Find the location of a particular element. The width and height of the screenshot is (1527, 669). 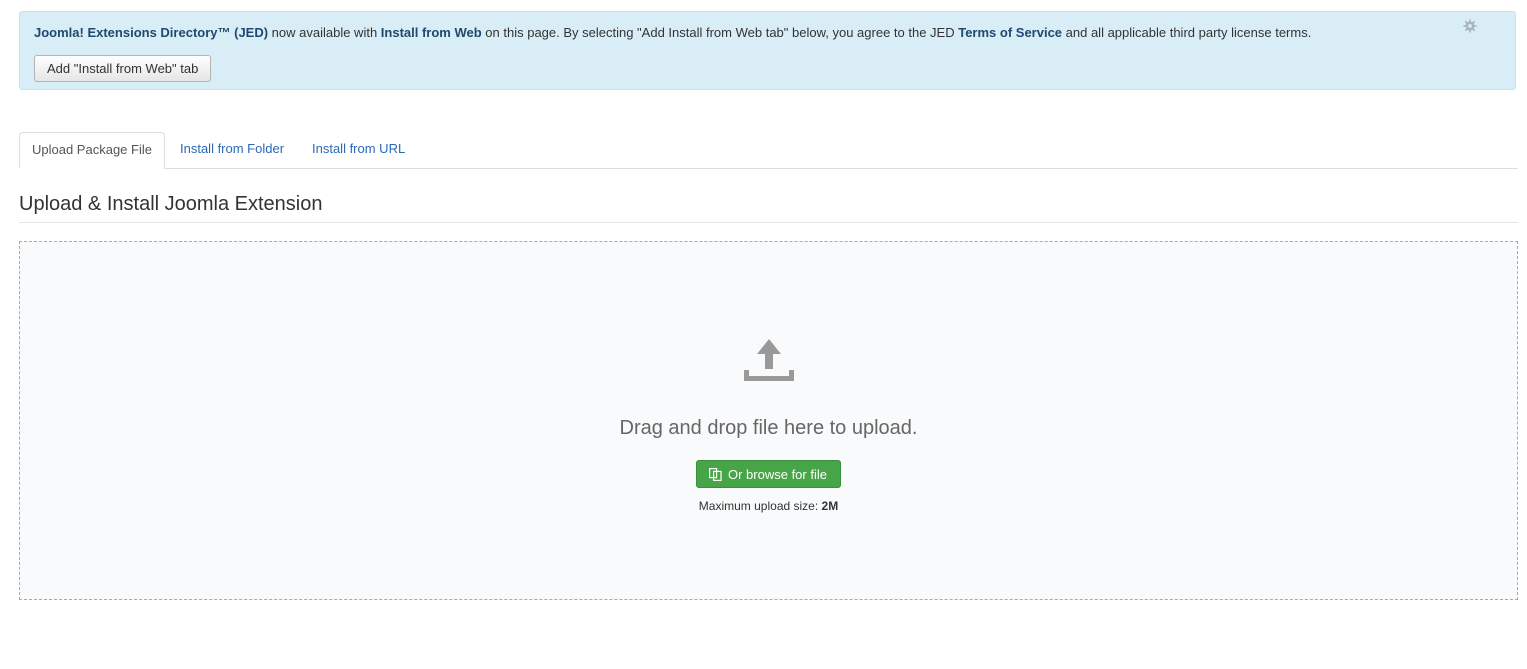

upload-icon is located at coordinates (769, 360).